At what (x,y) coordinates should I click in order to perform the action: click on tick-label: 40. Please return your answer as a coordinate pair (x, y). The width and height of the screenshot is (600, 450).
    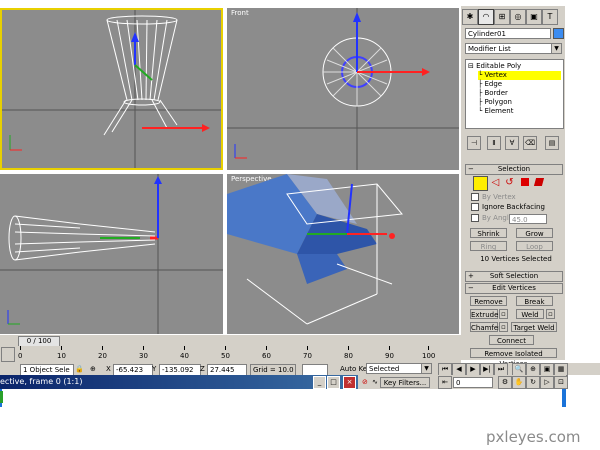
    Looking at the image, I should click on (184, 356).